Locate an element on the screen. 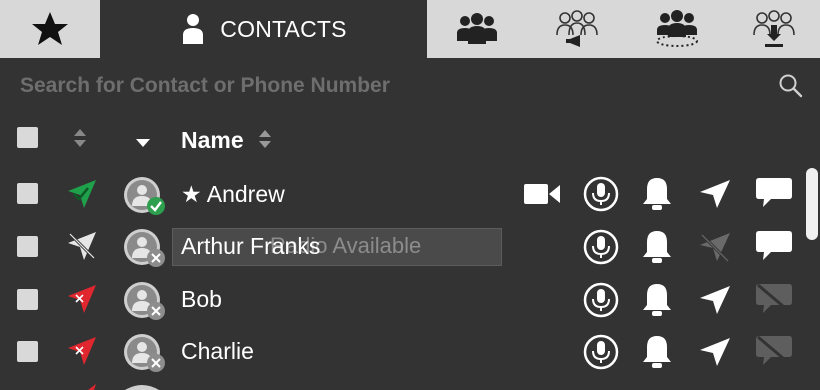 This screenshot has height=390, width=820. tab-bar: CONTACTS is located at coordinates (410, 29).